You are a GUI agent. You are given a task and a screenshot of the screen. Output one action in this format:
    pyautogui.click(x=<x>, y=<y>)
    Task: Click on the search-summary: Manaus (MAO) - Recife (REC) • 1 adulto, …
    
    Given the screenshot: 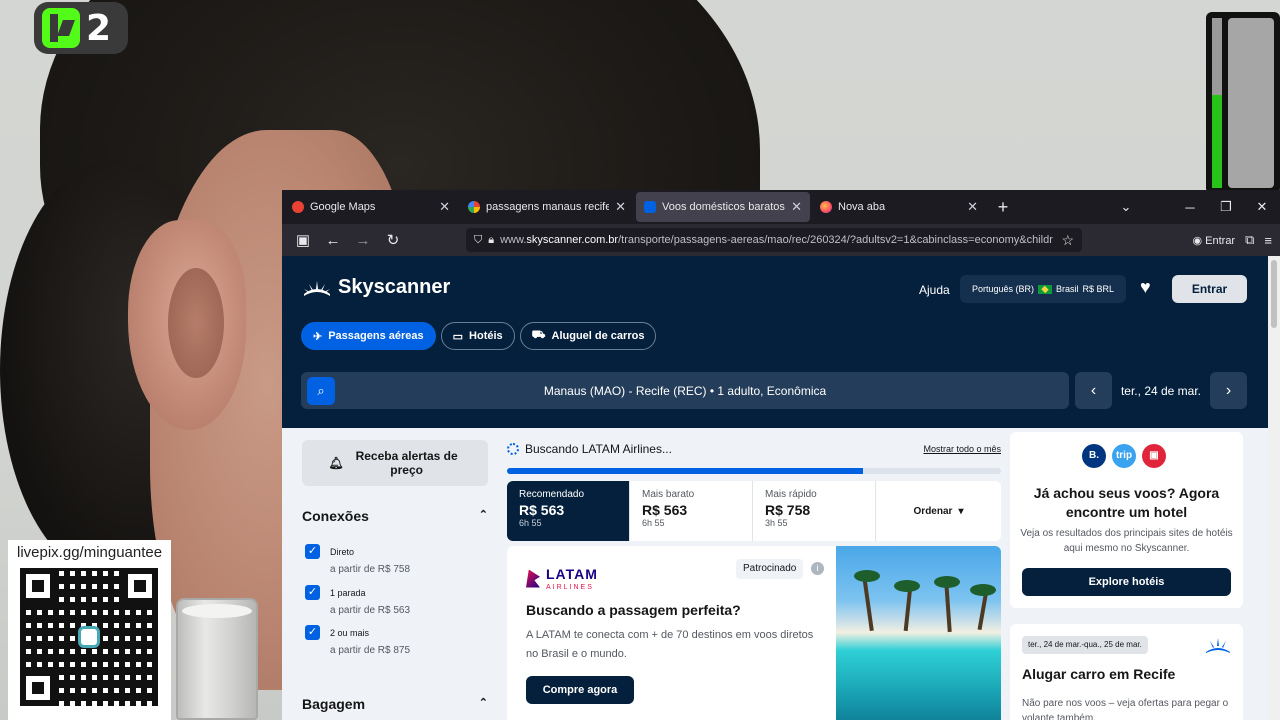 What is the action you would take?
    pyautogui.click(x=702, y=391)
    